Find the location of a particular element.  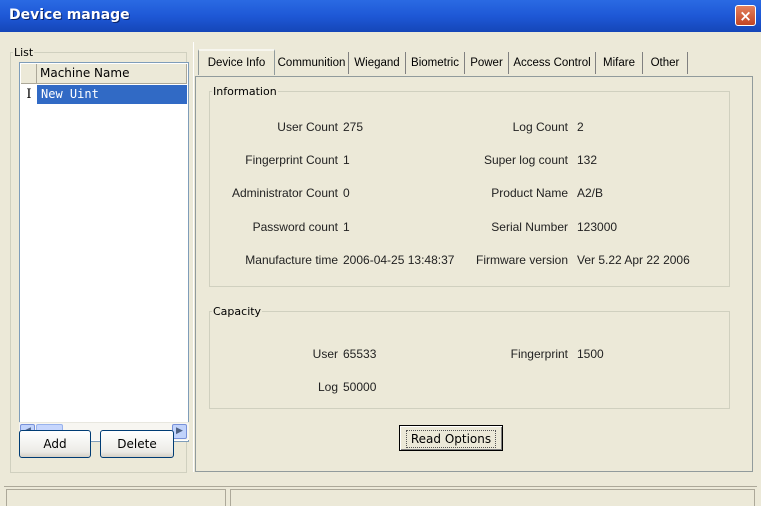

list-header-indicator is located at coordinates (29, 74).